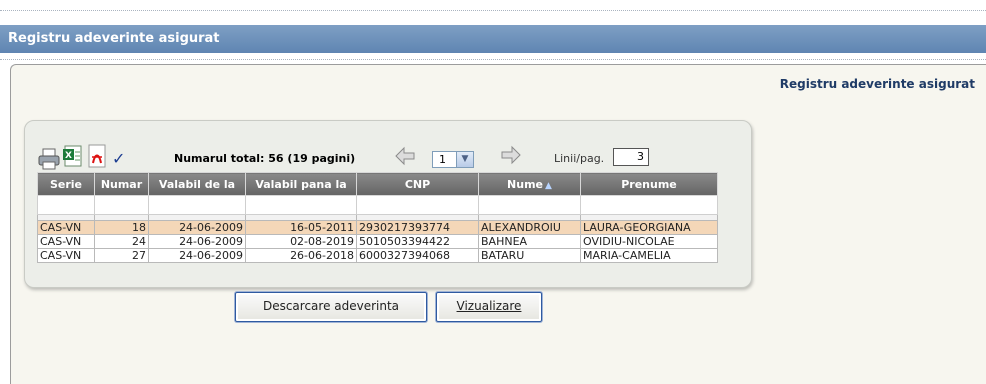  What do you see at coordinates (405, 156) in the screenshot?
I see `previous-page-icon` at bounding box center [405, 156].